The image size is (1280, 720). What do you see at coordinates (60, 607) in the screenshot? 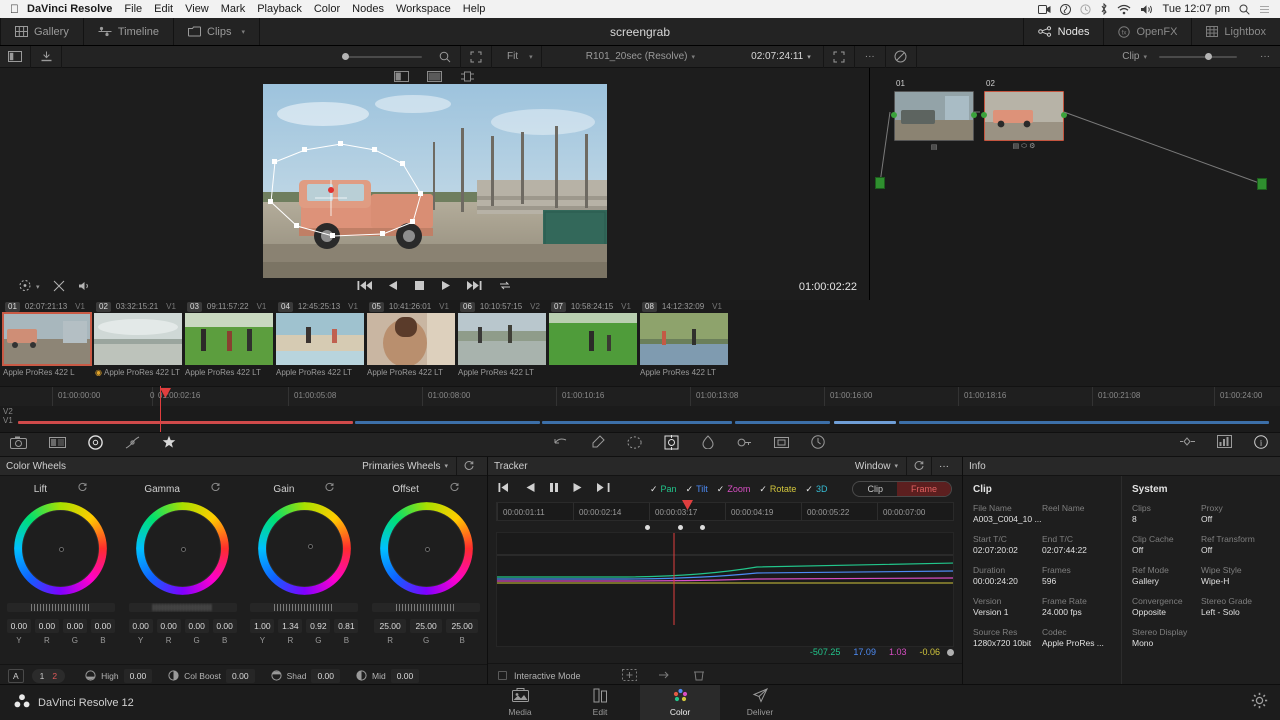
I see `lift-master-slider` at bounding box center [60, 607].